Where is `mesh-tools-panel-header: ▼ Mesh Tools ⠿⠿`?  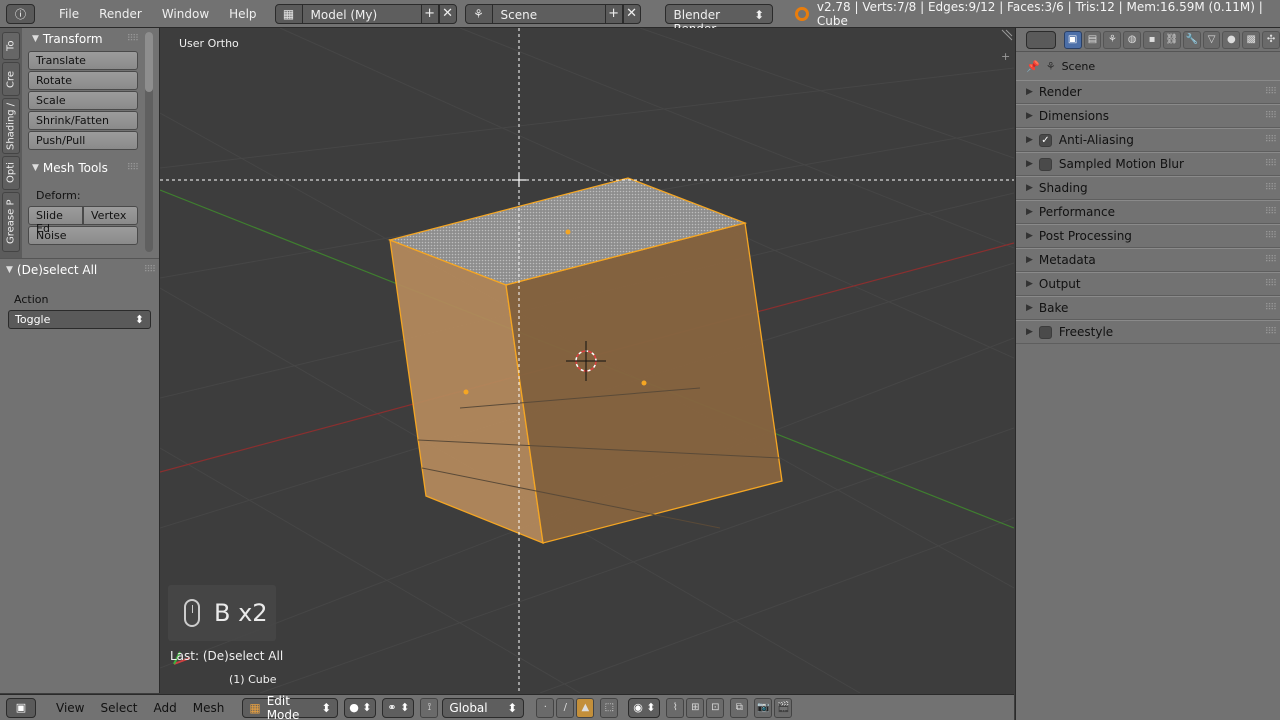 mesh-tools-panel-header: ▼ Mesh Tools ⠿⠿ is located at coordinates (83, 168).